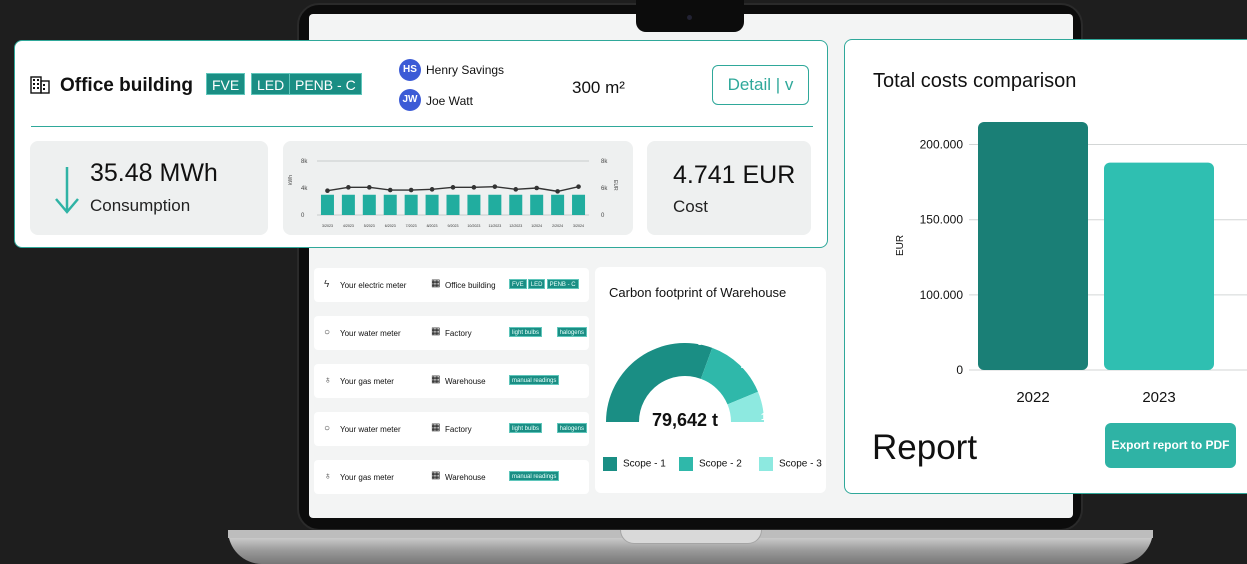  What do you see at coordinates (536, 284) in the screenshot?
I see `meter-tag: LED` at bounding box center [536, 284].